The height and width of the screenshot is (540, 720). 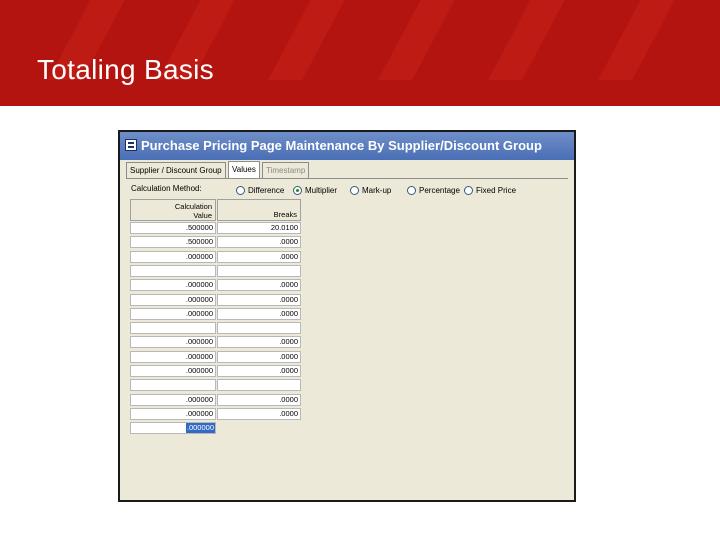 What do you see at coordinates (433, 190) in the screenshot?
I see `radio-percentage: Percentage` at bounding box center [433, 190].